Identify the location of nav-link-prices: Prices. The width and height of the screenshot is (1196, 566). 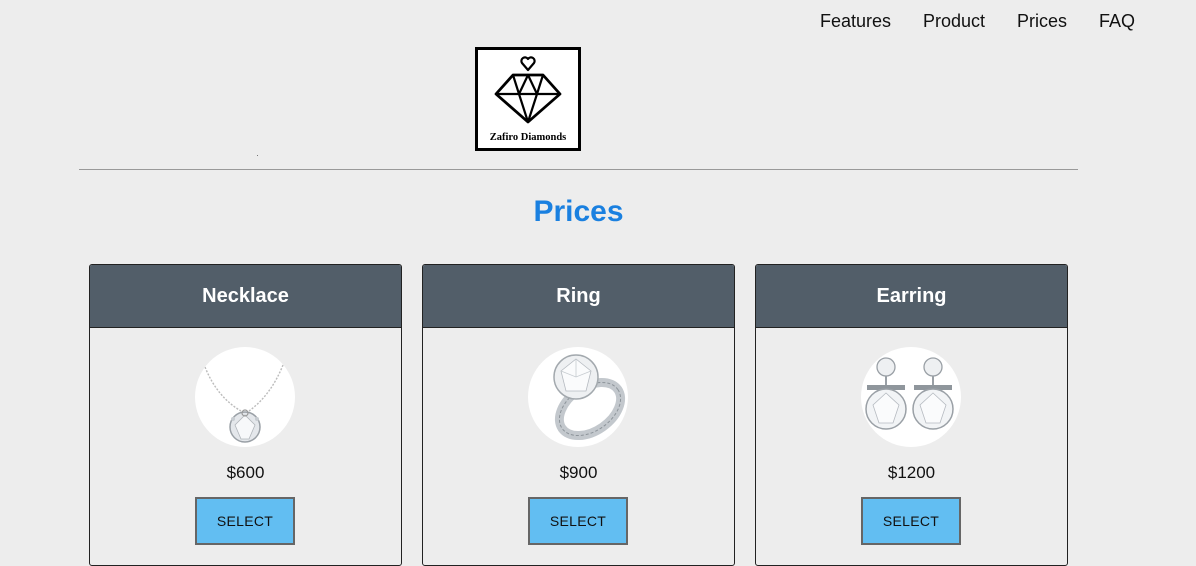
(1042, 21).